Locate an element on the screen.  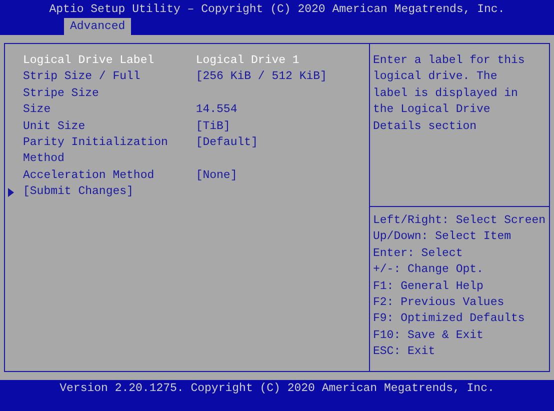
key-hint: F9: Optimized Defaults is located at coordinates (449, 319).